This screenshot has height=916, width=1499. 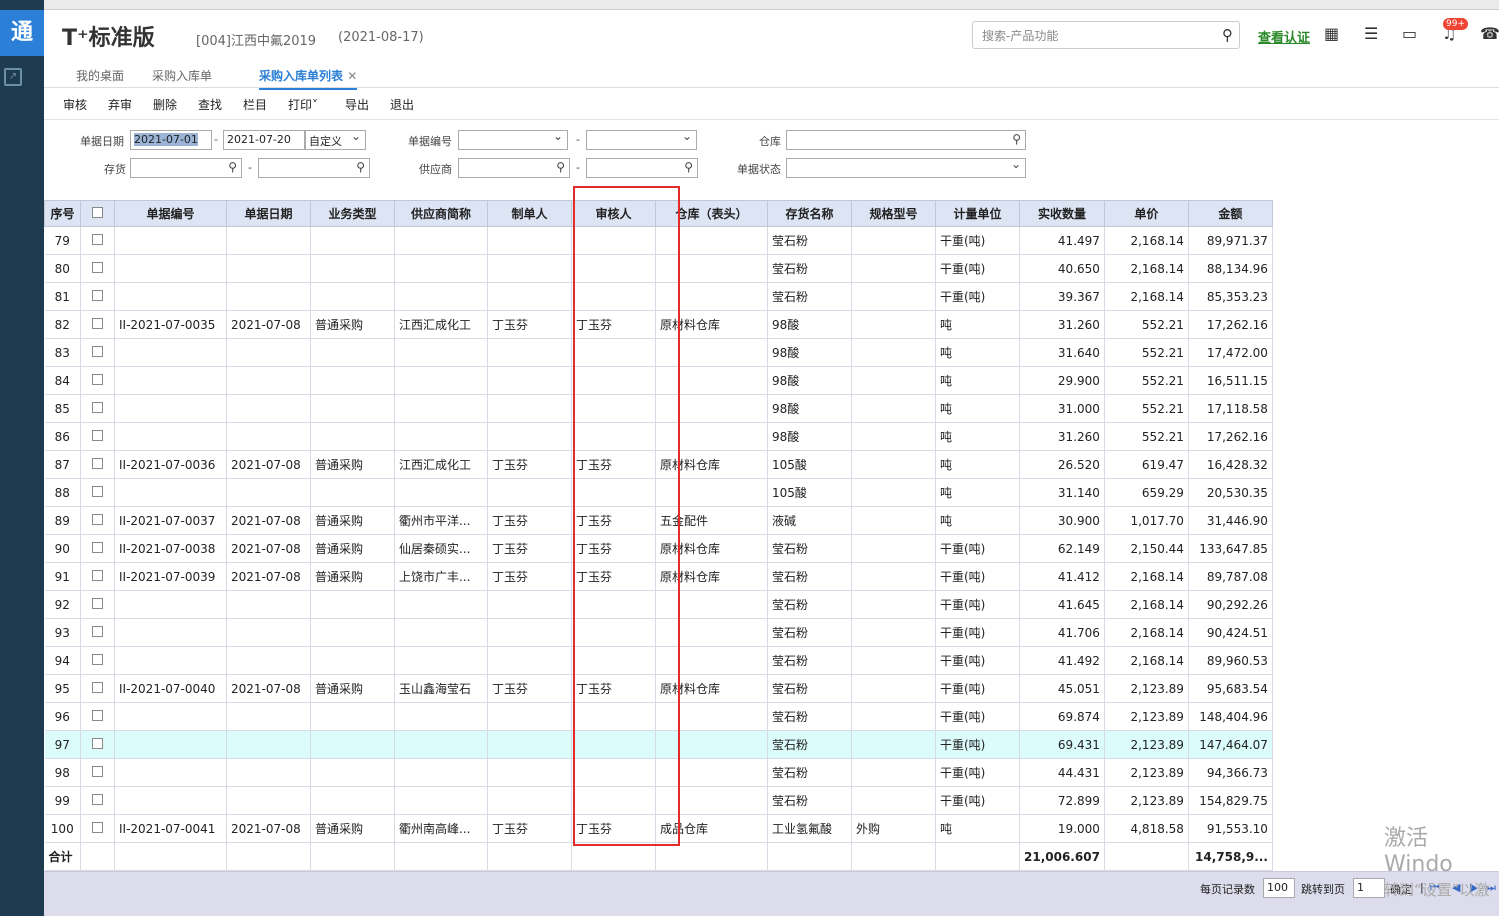 I want to click on approve-button: 审核, so click(x=75, y=104).